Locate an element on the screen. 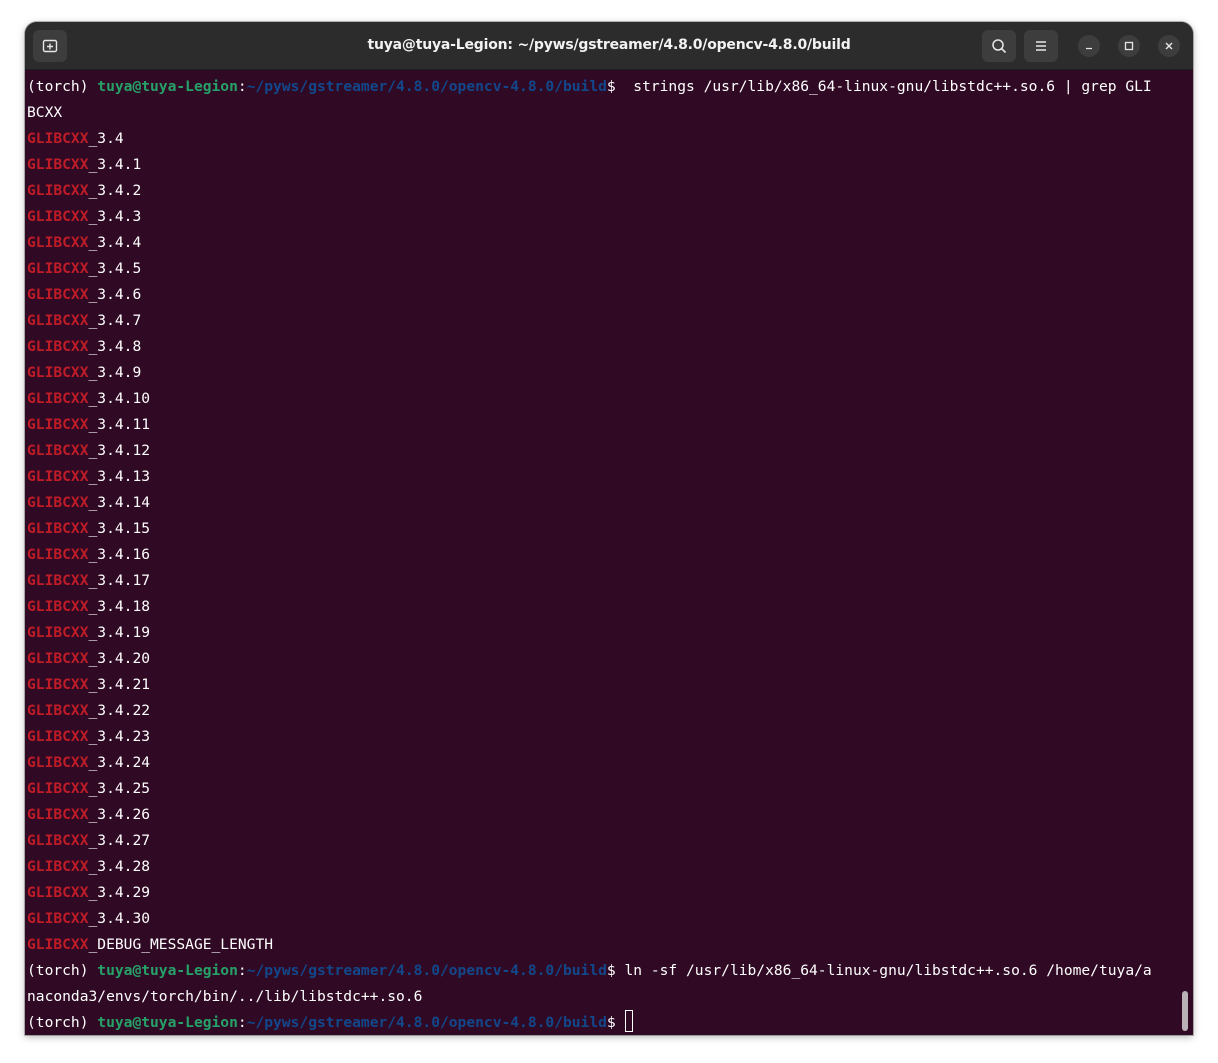 This screenshot has width=1218, height=1063. version-suffix: _3.4.27 is located at coordinates (119, 840).